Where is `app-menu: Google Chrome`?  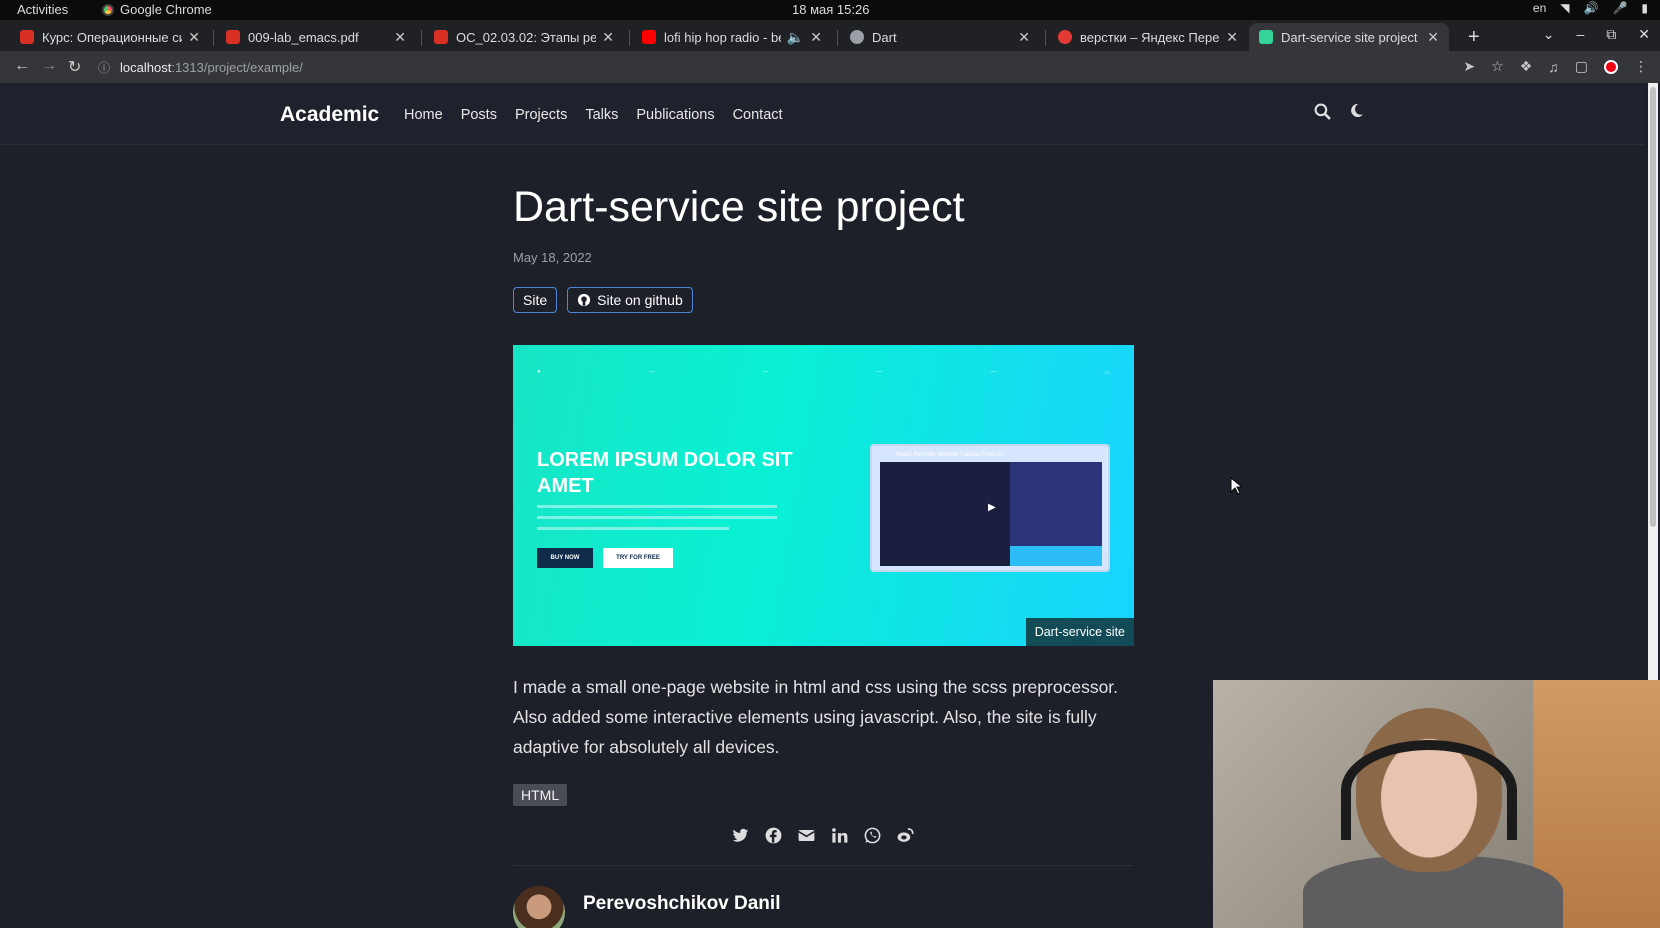
app-menu: Google Chrome is located at coordinates (157, 9).